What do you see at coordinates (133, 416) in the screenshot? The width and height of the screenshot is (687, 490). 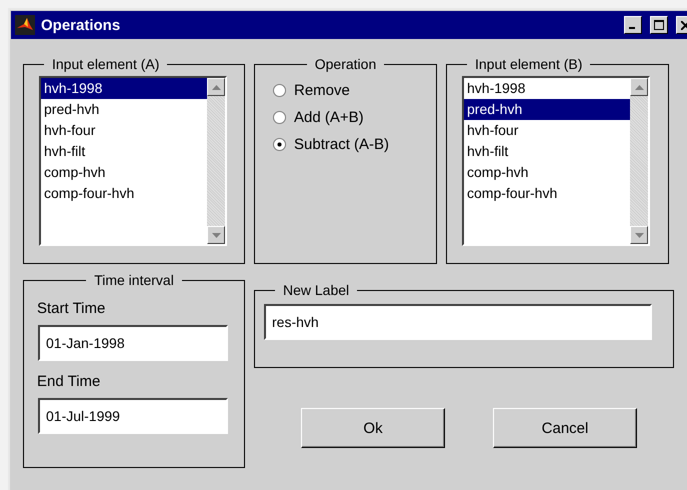 I see `date-field: 01-Jul-1999` at bounding box center [133, 416].